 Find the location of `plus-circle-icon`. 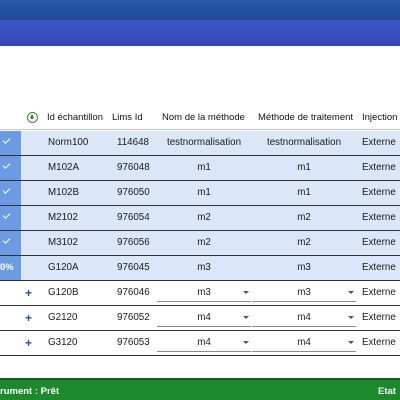

plus-circle-icon is located at coordinates (32, 117).